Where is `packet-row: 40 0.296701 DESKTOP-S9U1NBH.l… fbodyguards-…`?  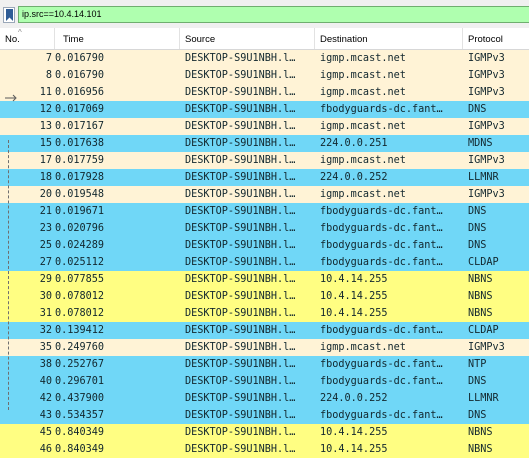 packet-row: 40 0.296701 DESKTOP-S9U1NBH.l… fbodyguards-… is located at coordinates (264, 381).